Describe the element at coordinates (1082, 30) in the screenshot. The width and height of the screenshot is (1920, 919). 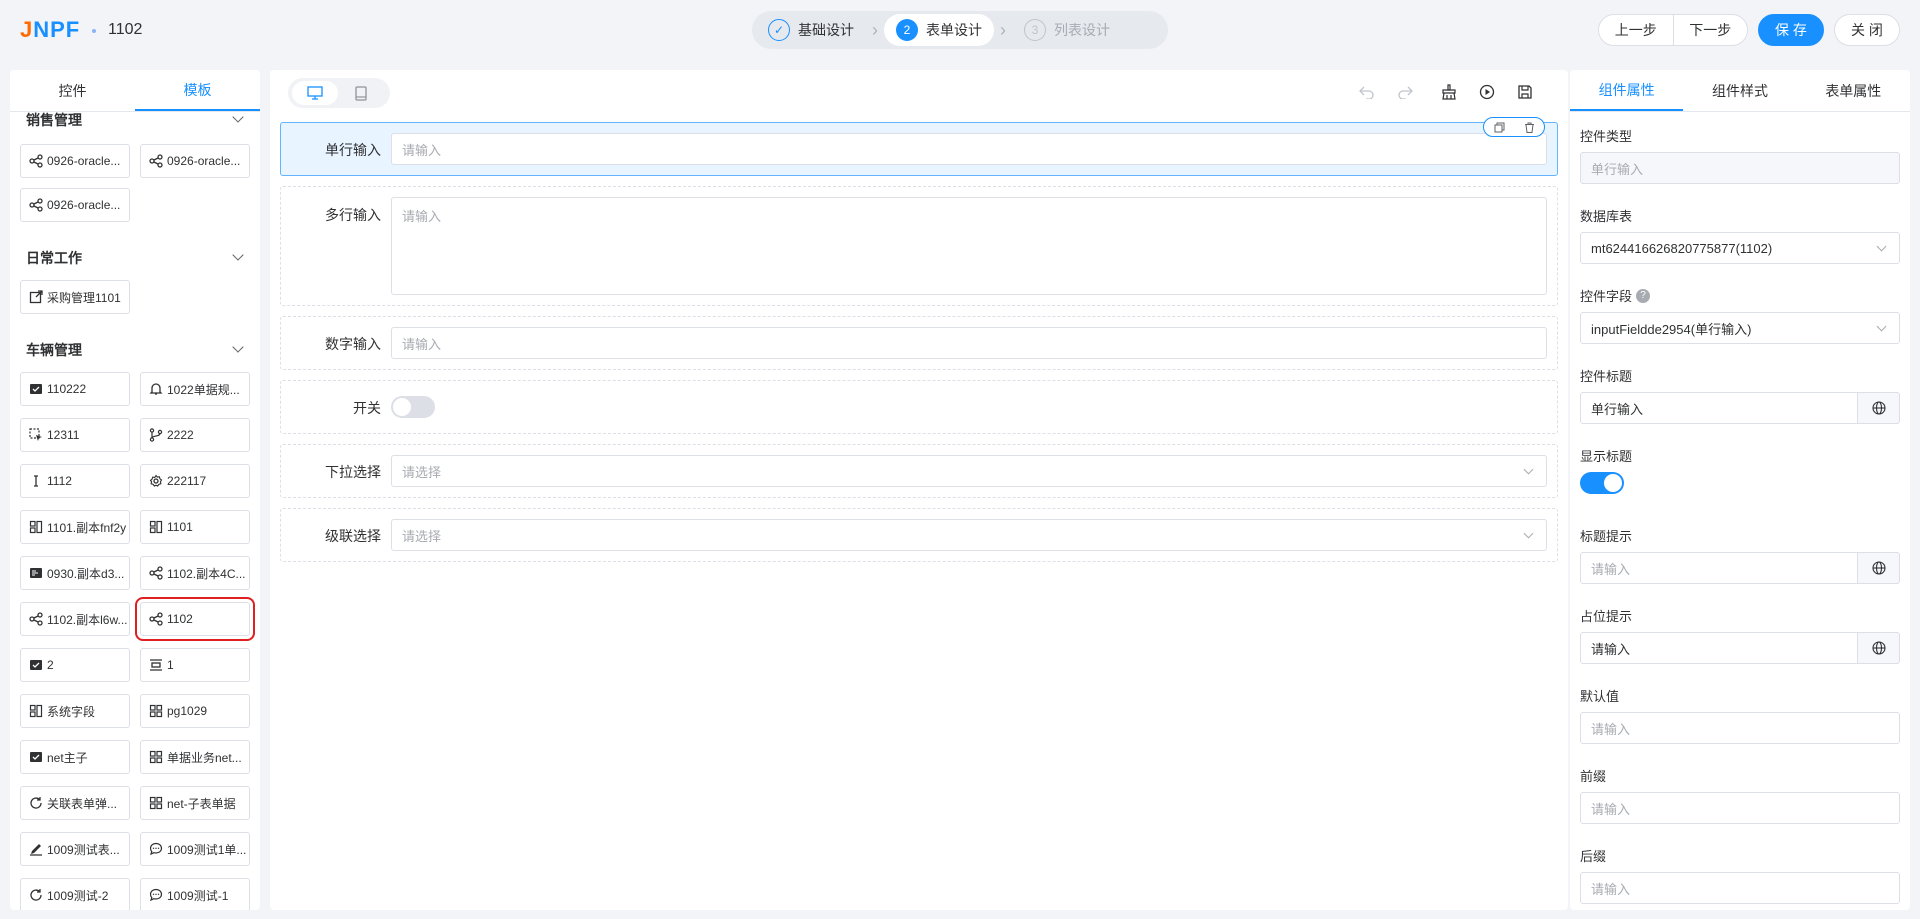
I see `step-label: 列表设计` at that location.